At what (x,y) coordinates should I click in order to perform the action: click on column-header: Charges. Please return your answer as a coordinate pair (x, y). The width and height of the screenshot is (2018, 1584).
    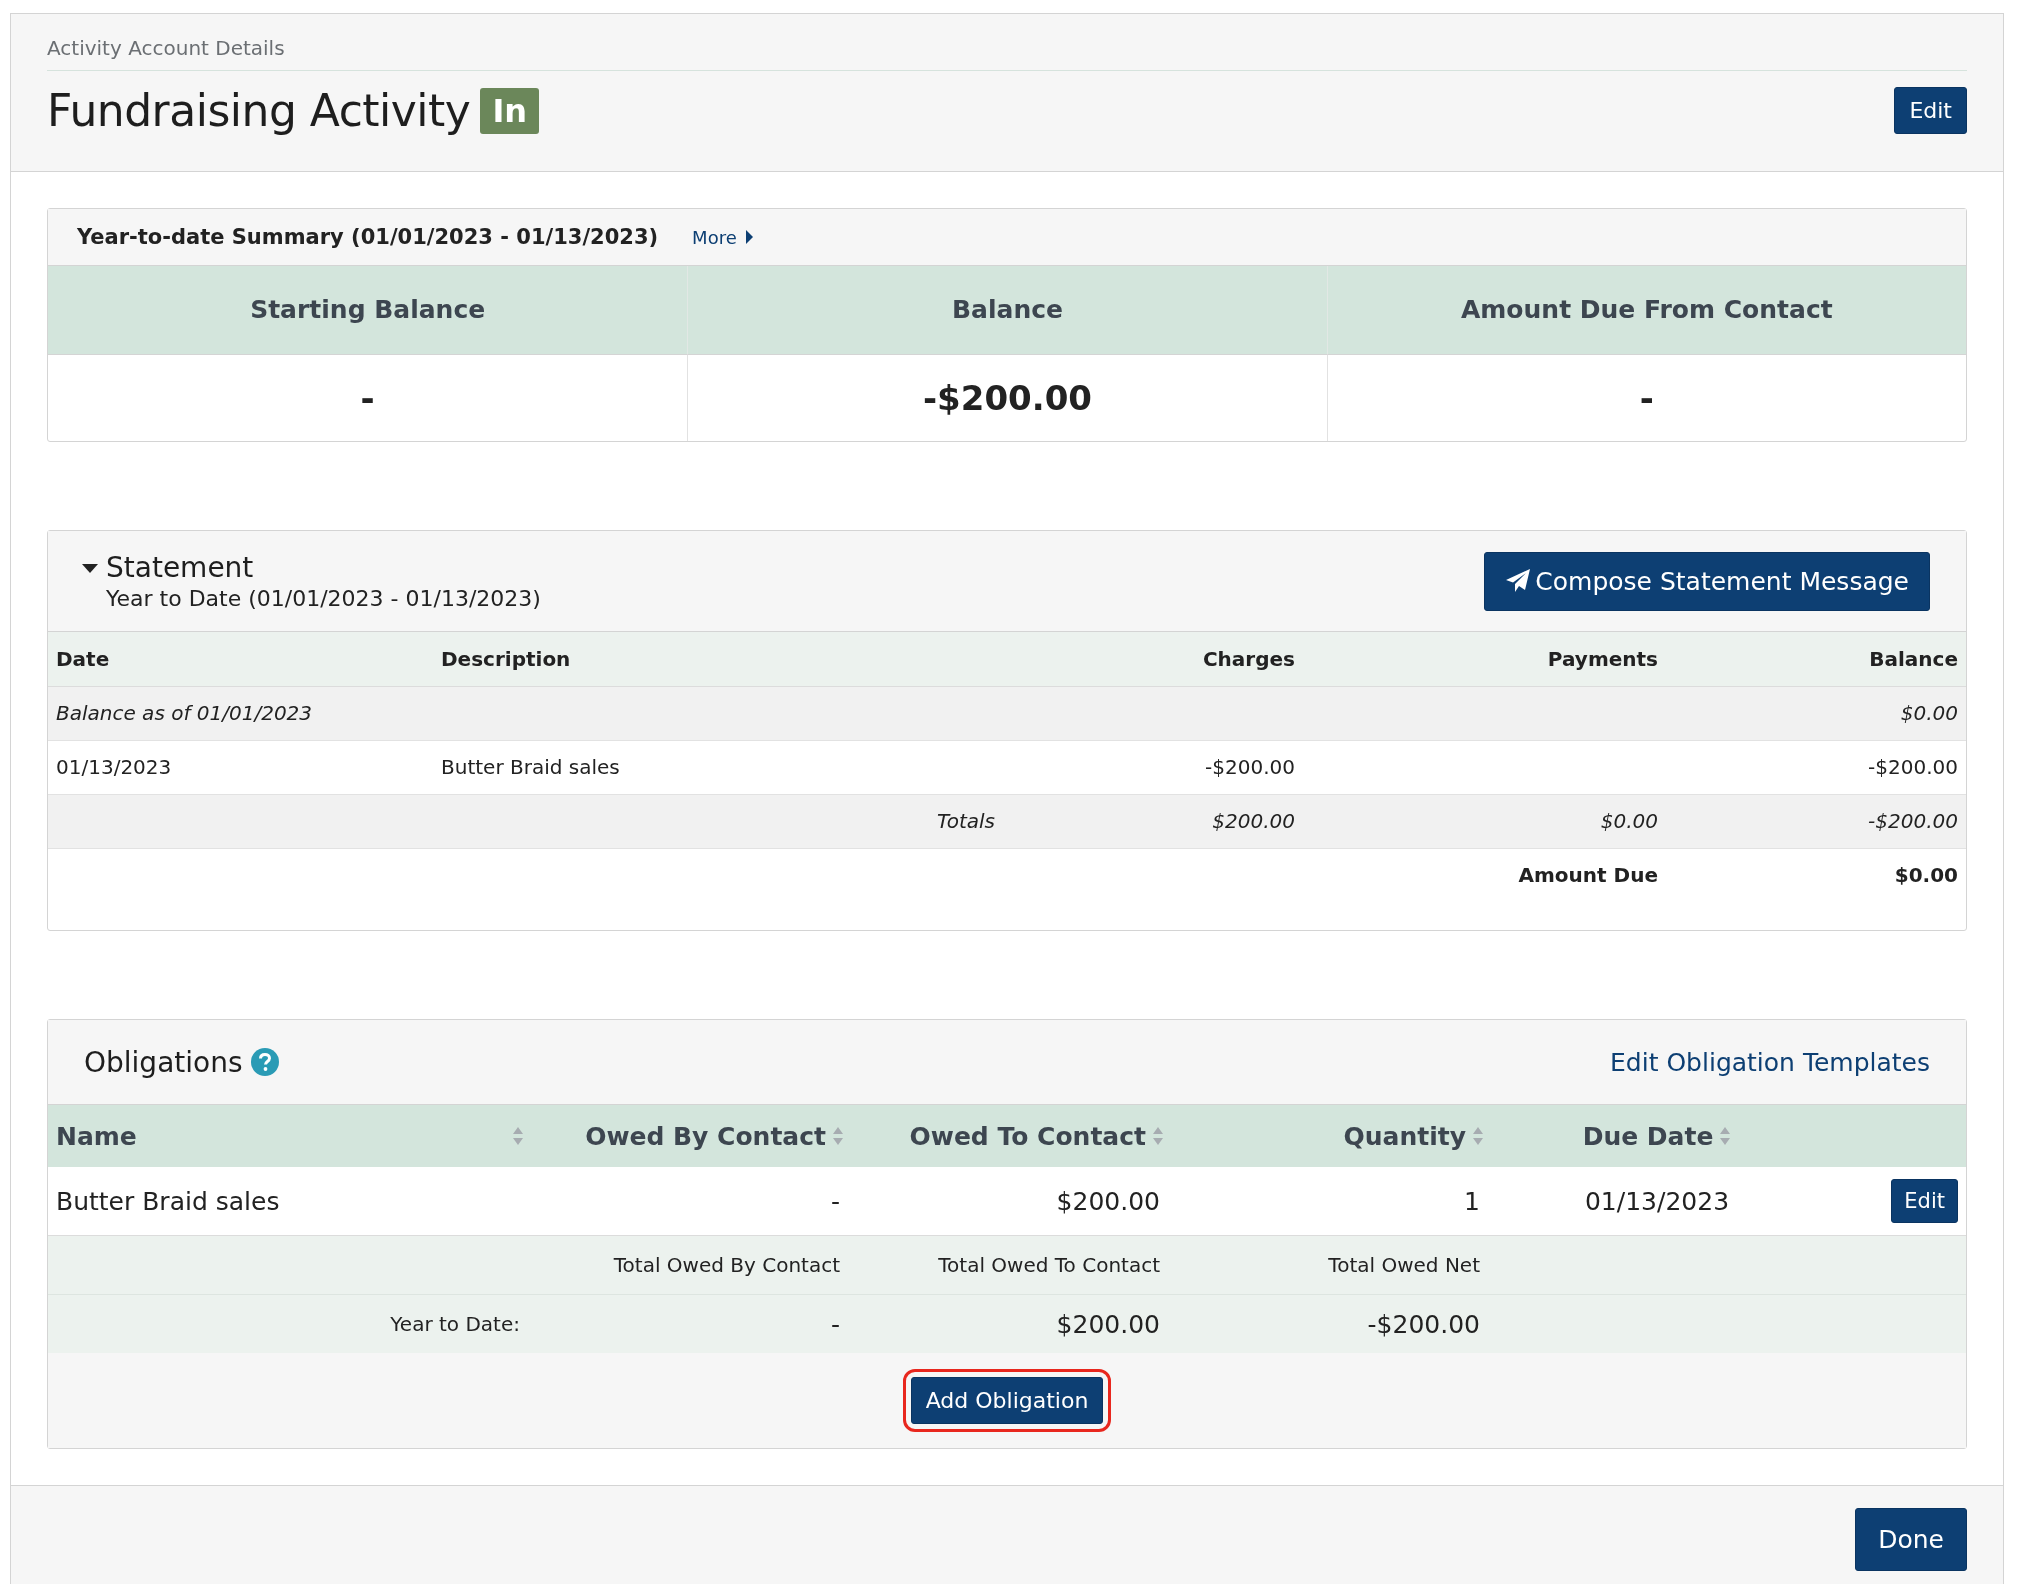
    Looking at the image, I should click on (1248, 659).